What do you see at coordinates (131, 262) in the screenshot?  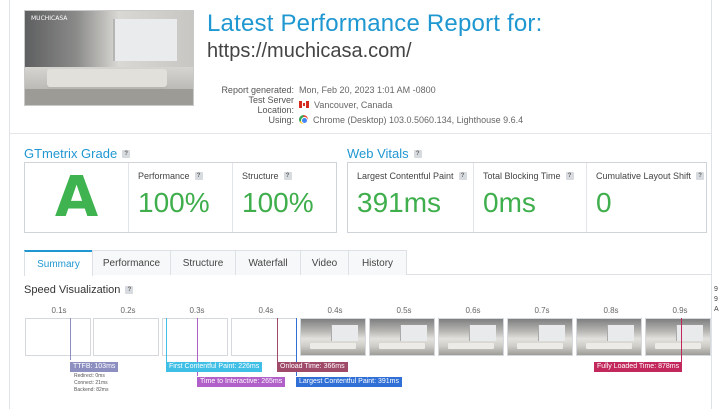 I see `tab-performance: Performance` at bounding box center [131, 262].